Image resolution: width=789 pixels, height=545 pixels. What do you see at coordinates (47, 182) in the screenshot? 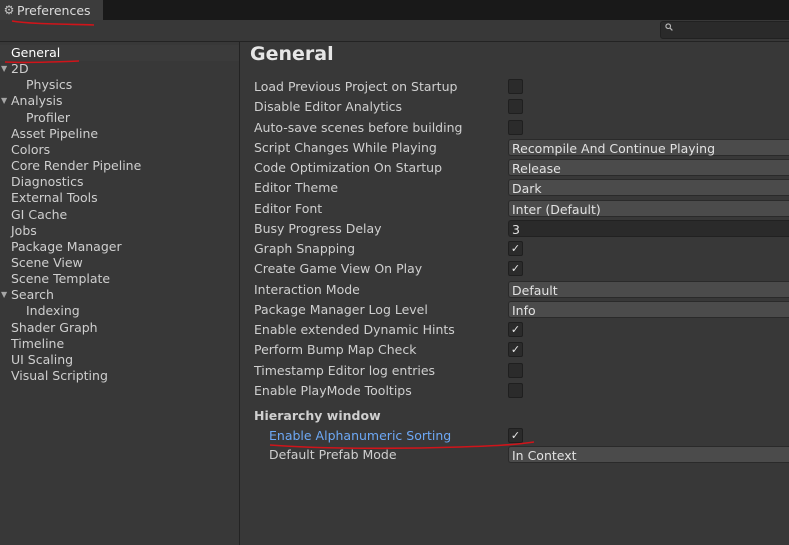
I see `sidebar-item-label: Diagnostics` at bounding box center [47, 182].